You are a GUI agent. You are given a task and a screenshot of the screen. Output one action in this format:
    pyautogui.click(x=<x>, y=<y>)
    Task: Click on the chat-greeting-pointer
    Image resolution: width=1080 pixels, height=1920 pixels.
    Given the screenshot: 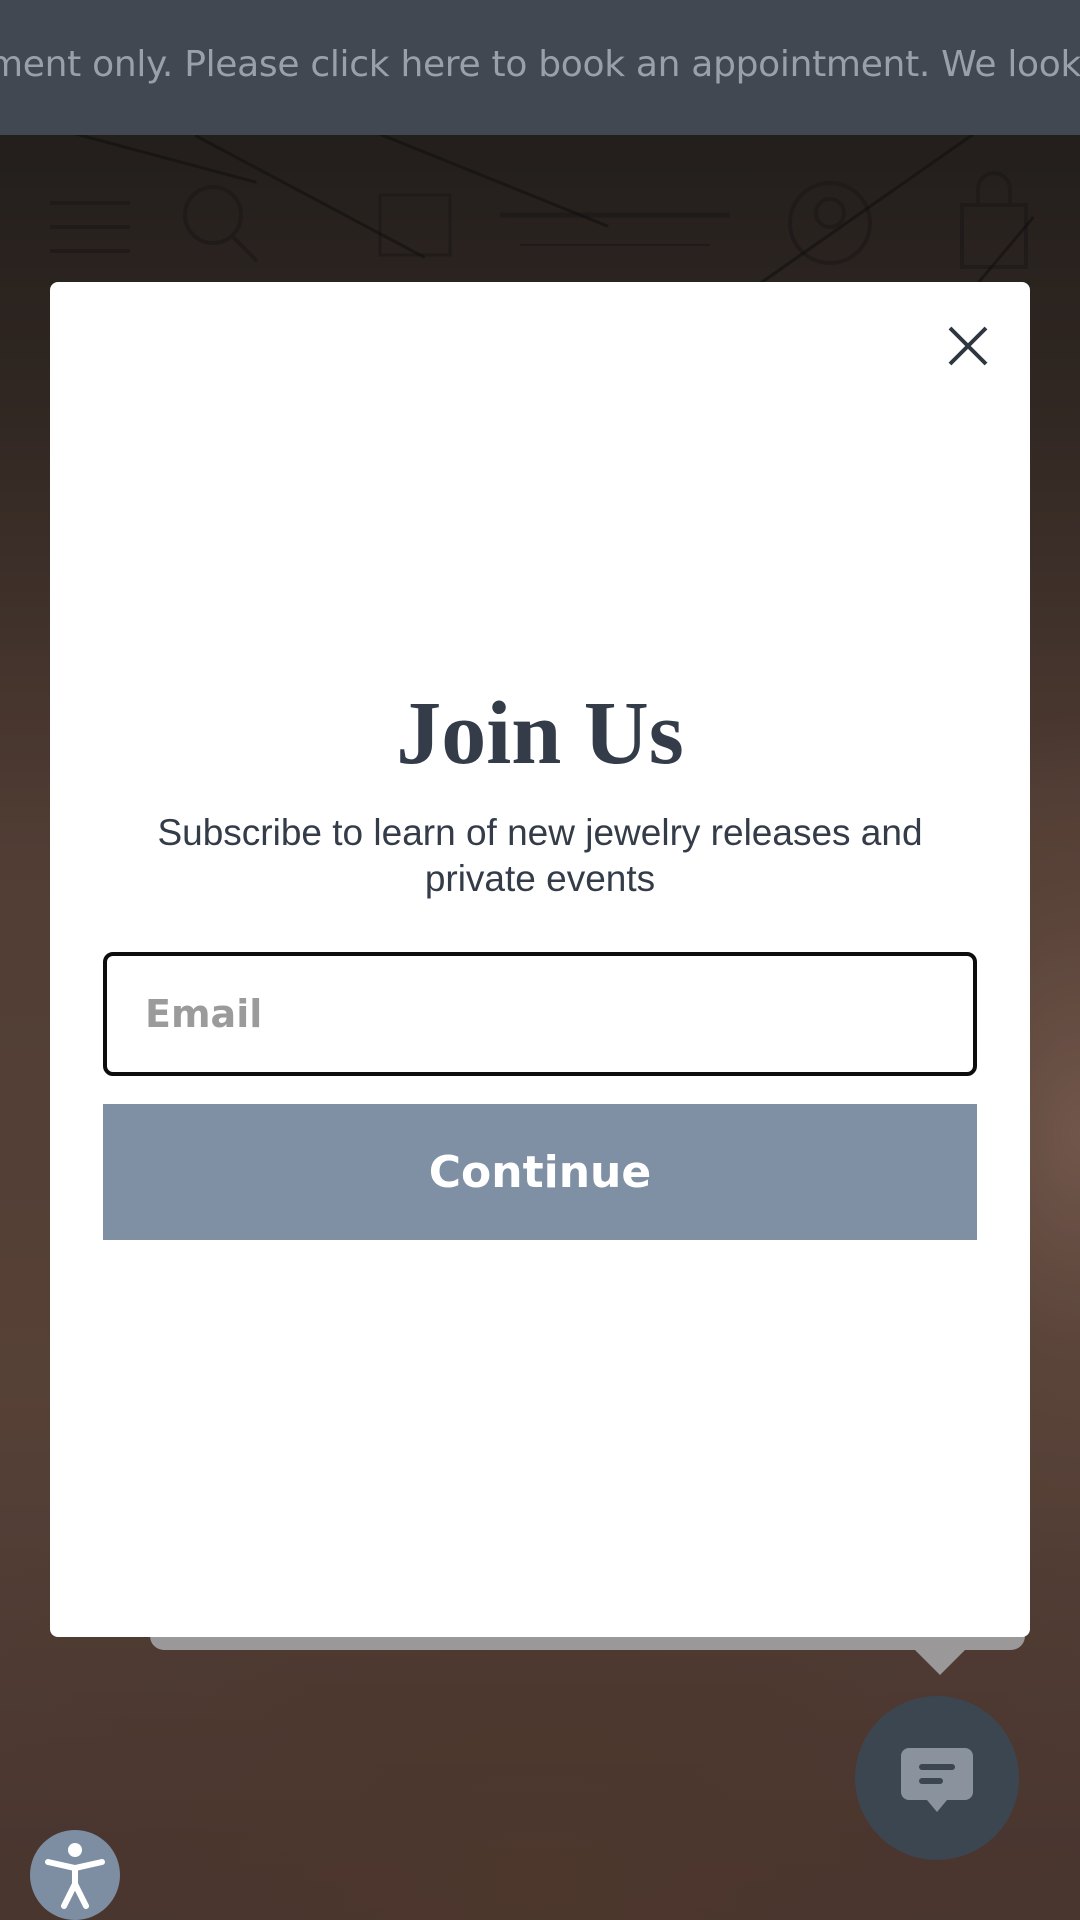 What is the action you would take?
    pyautogui.click(x=940, y=1660)
    